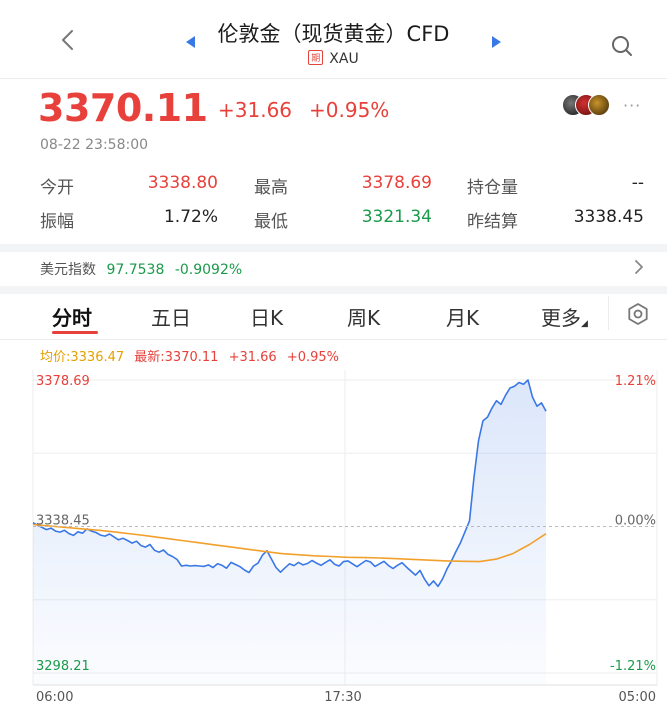  Describe the element at coordinates (190, 217) in the screenshot. I see `amplitude-value: 1.72%` at that location.